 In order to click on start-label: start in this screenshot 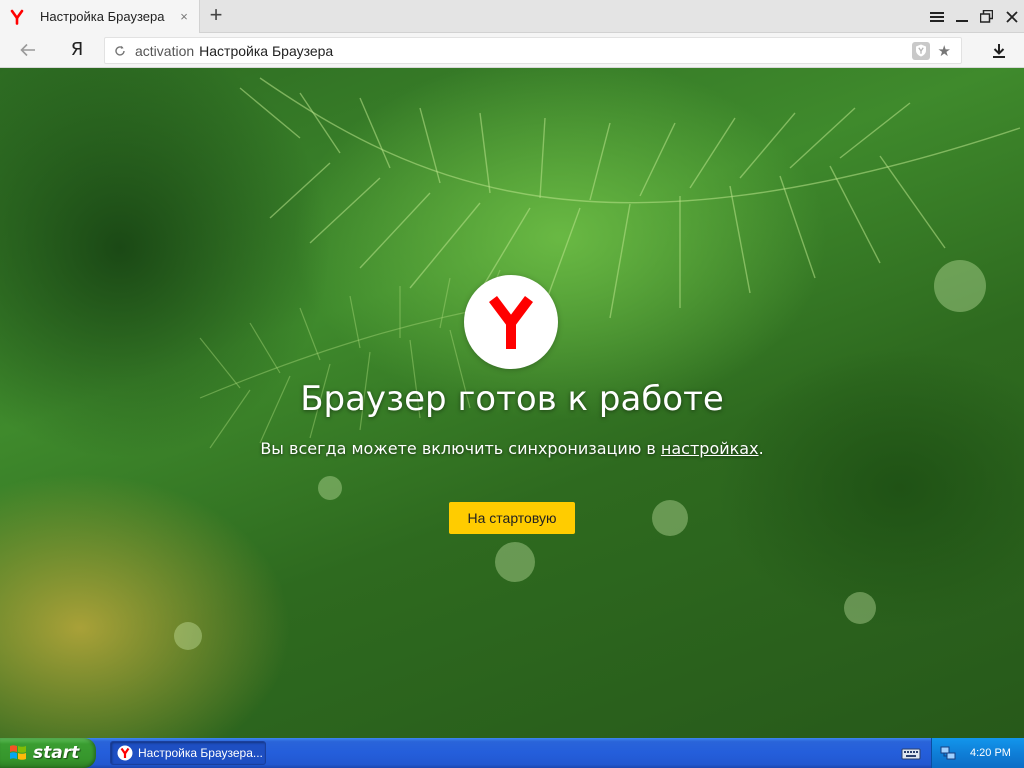, I will do `click(56, 753)`.